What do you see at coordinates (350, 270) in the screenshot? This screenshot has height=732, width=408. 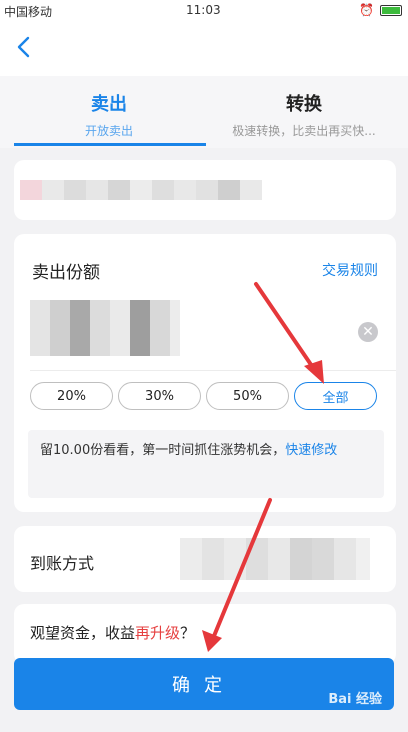 I see `trading-rules-link: 交易规则` at bounding box center [350, 270].